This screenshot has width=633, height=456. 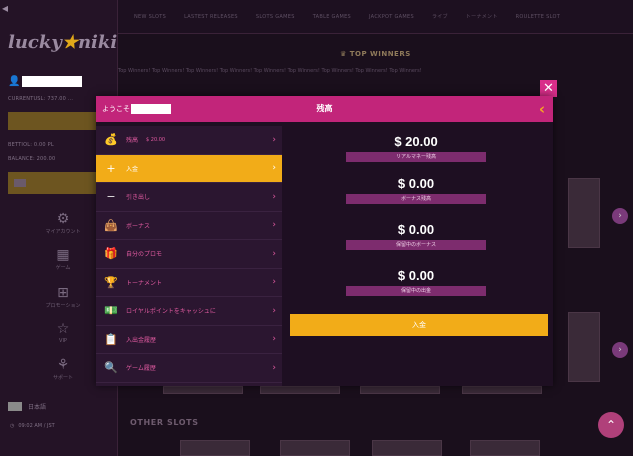 What do you see at coordinates (416, 282) in the screenshot?
I see `balance-pending-withdrawal: $ 0.00 保留中の出金` at bounding box center [416, 282].